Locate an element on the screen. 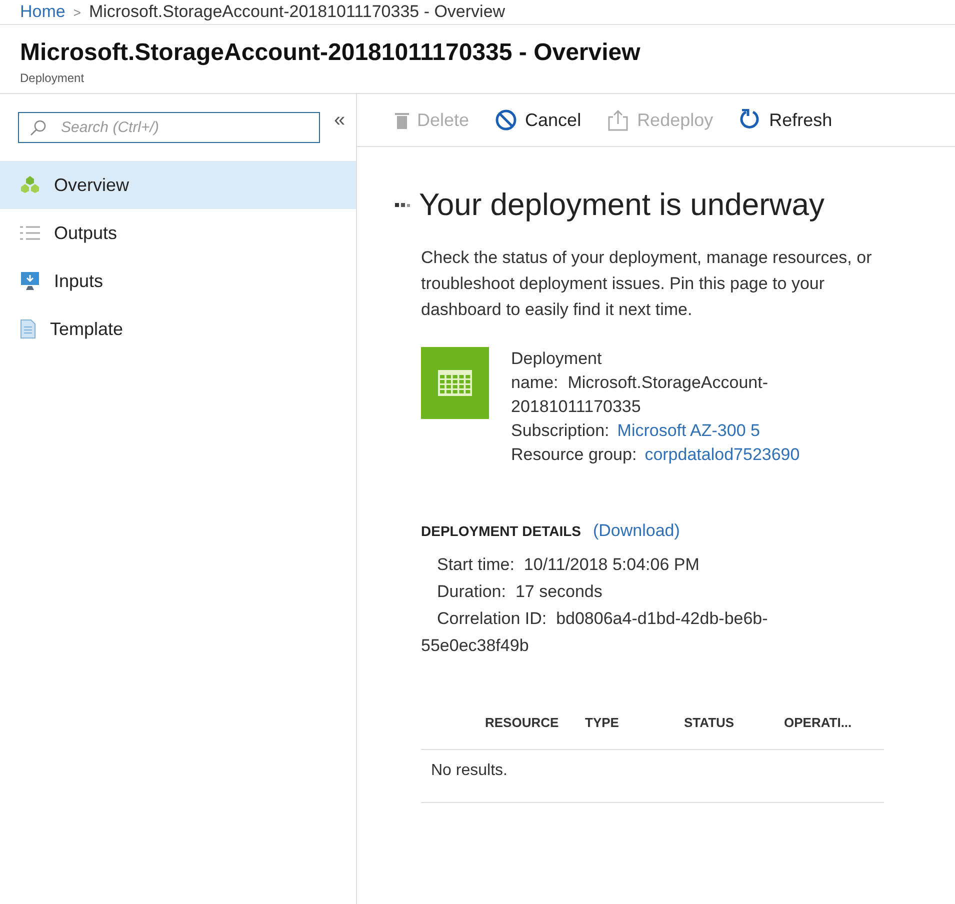 The width and height of the screenshot is (955, 904). column-header: TYPE is located at coordinates (634, 722).